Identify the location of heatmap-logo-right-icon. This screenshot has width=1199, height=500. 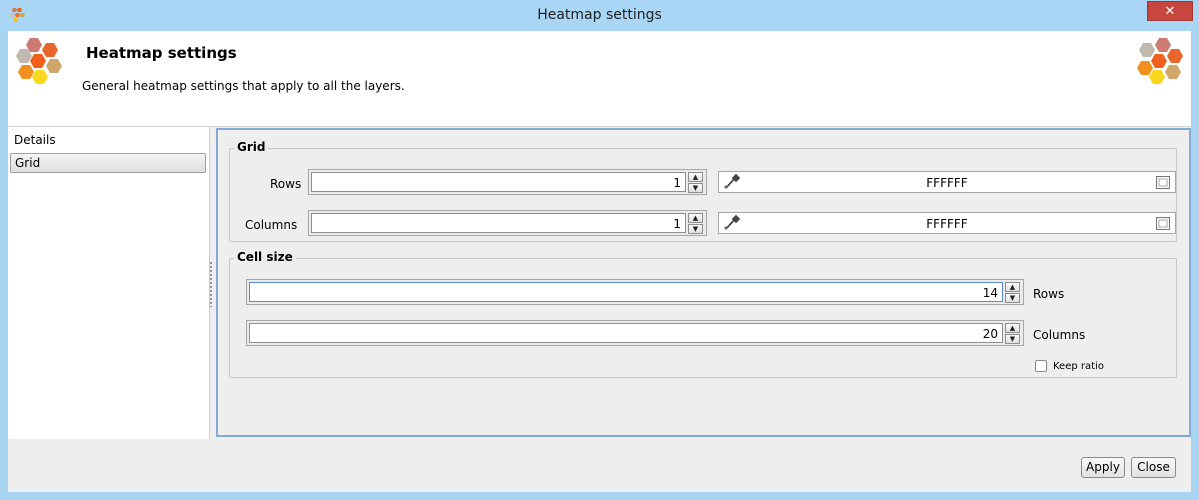
(1162, 63).